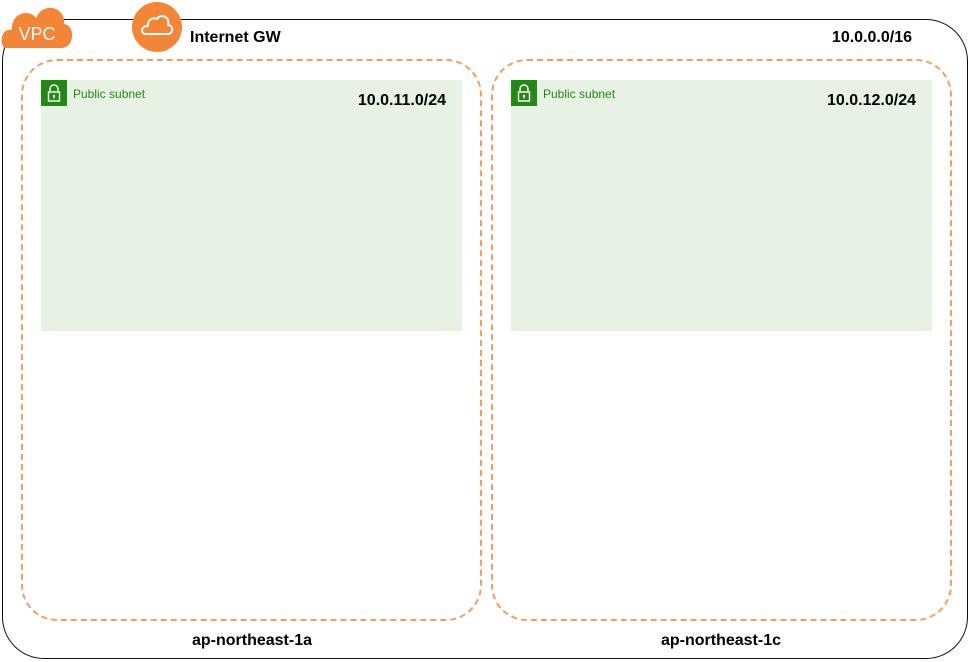 The image size is (972, 662). I want to click on vpc-cloud-icon: VPC, so click(37, 27).